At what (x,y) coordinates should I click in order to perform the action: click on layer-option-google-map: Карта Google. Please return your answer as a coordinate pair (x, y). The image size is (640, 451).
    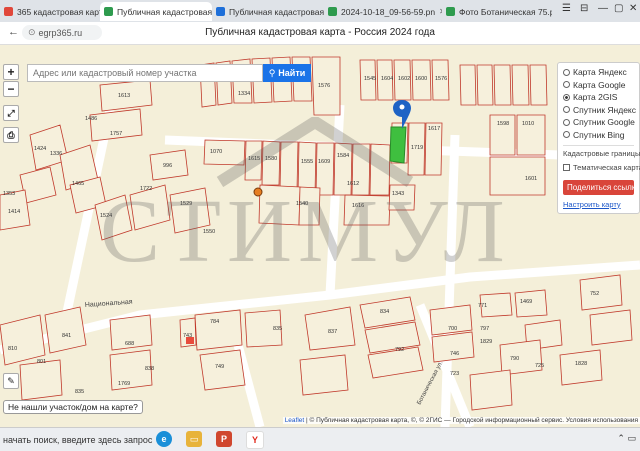
    Looking at the image, I should click on (598, 85).